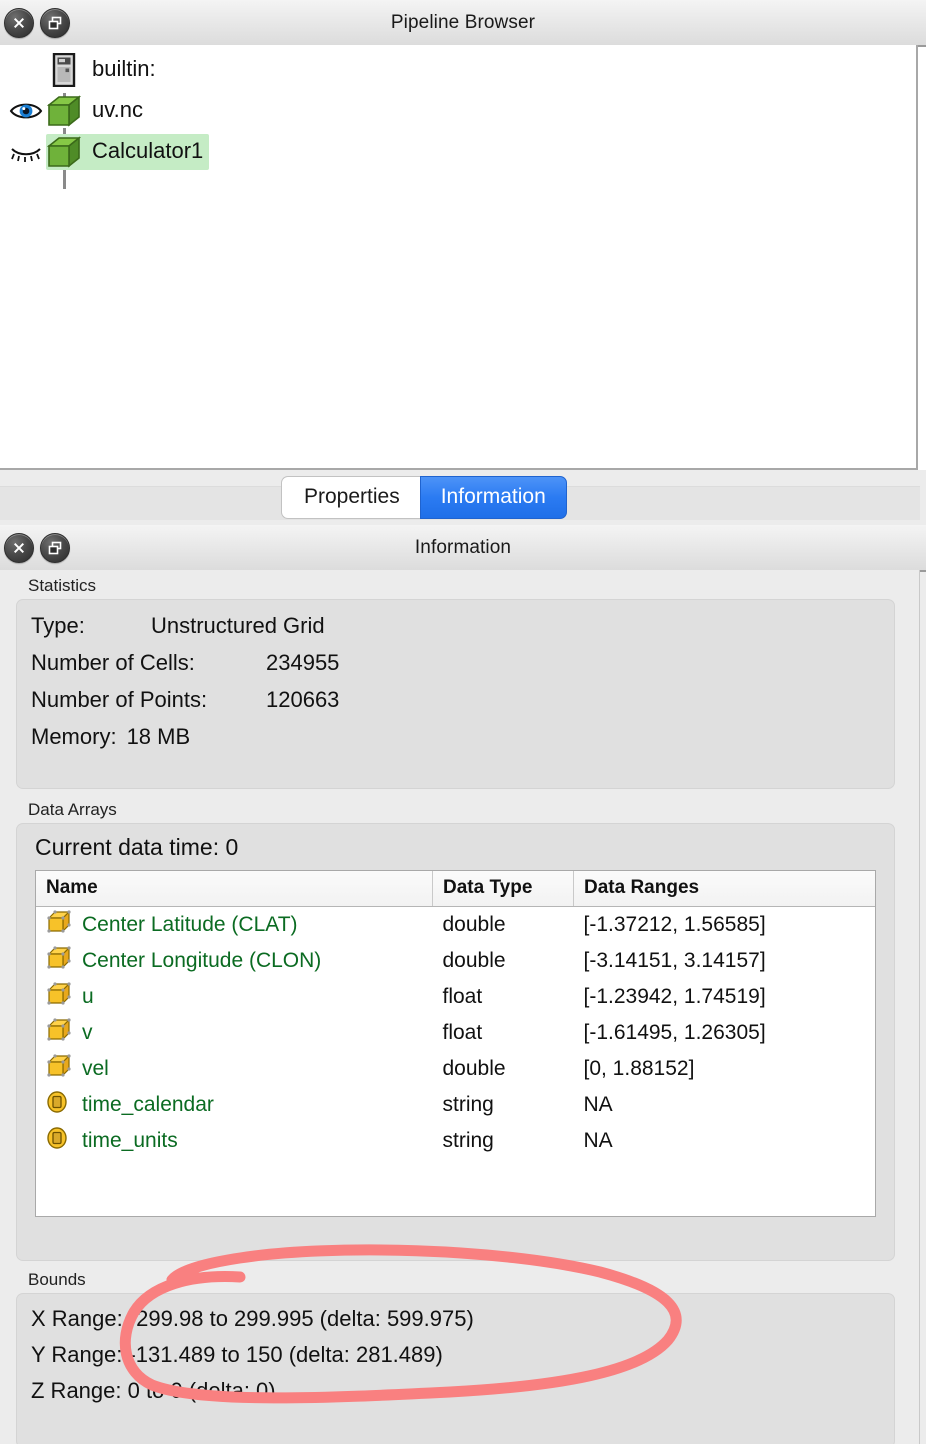  Describe the element at coordinates (458, 69) in the screenshot. I see `pipeline-row-builtin: builtin:` at that location.